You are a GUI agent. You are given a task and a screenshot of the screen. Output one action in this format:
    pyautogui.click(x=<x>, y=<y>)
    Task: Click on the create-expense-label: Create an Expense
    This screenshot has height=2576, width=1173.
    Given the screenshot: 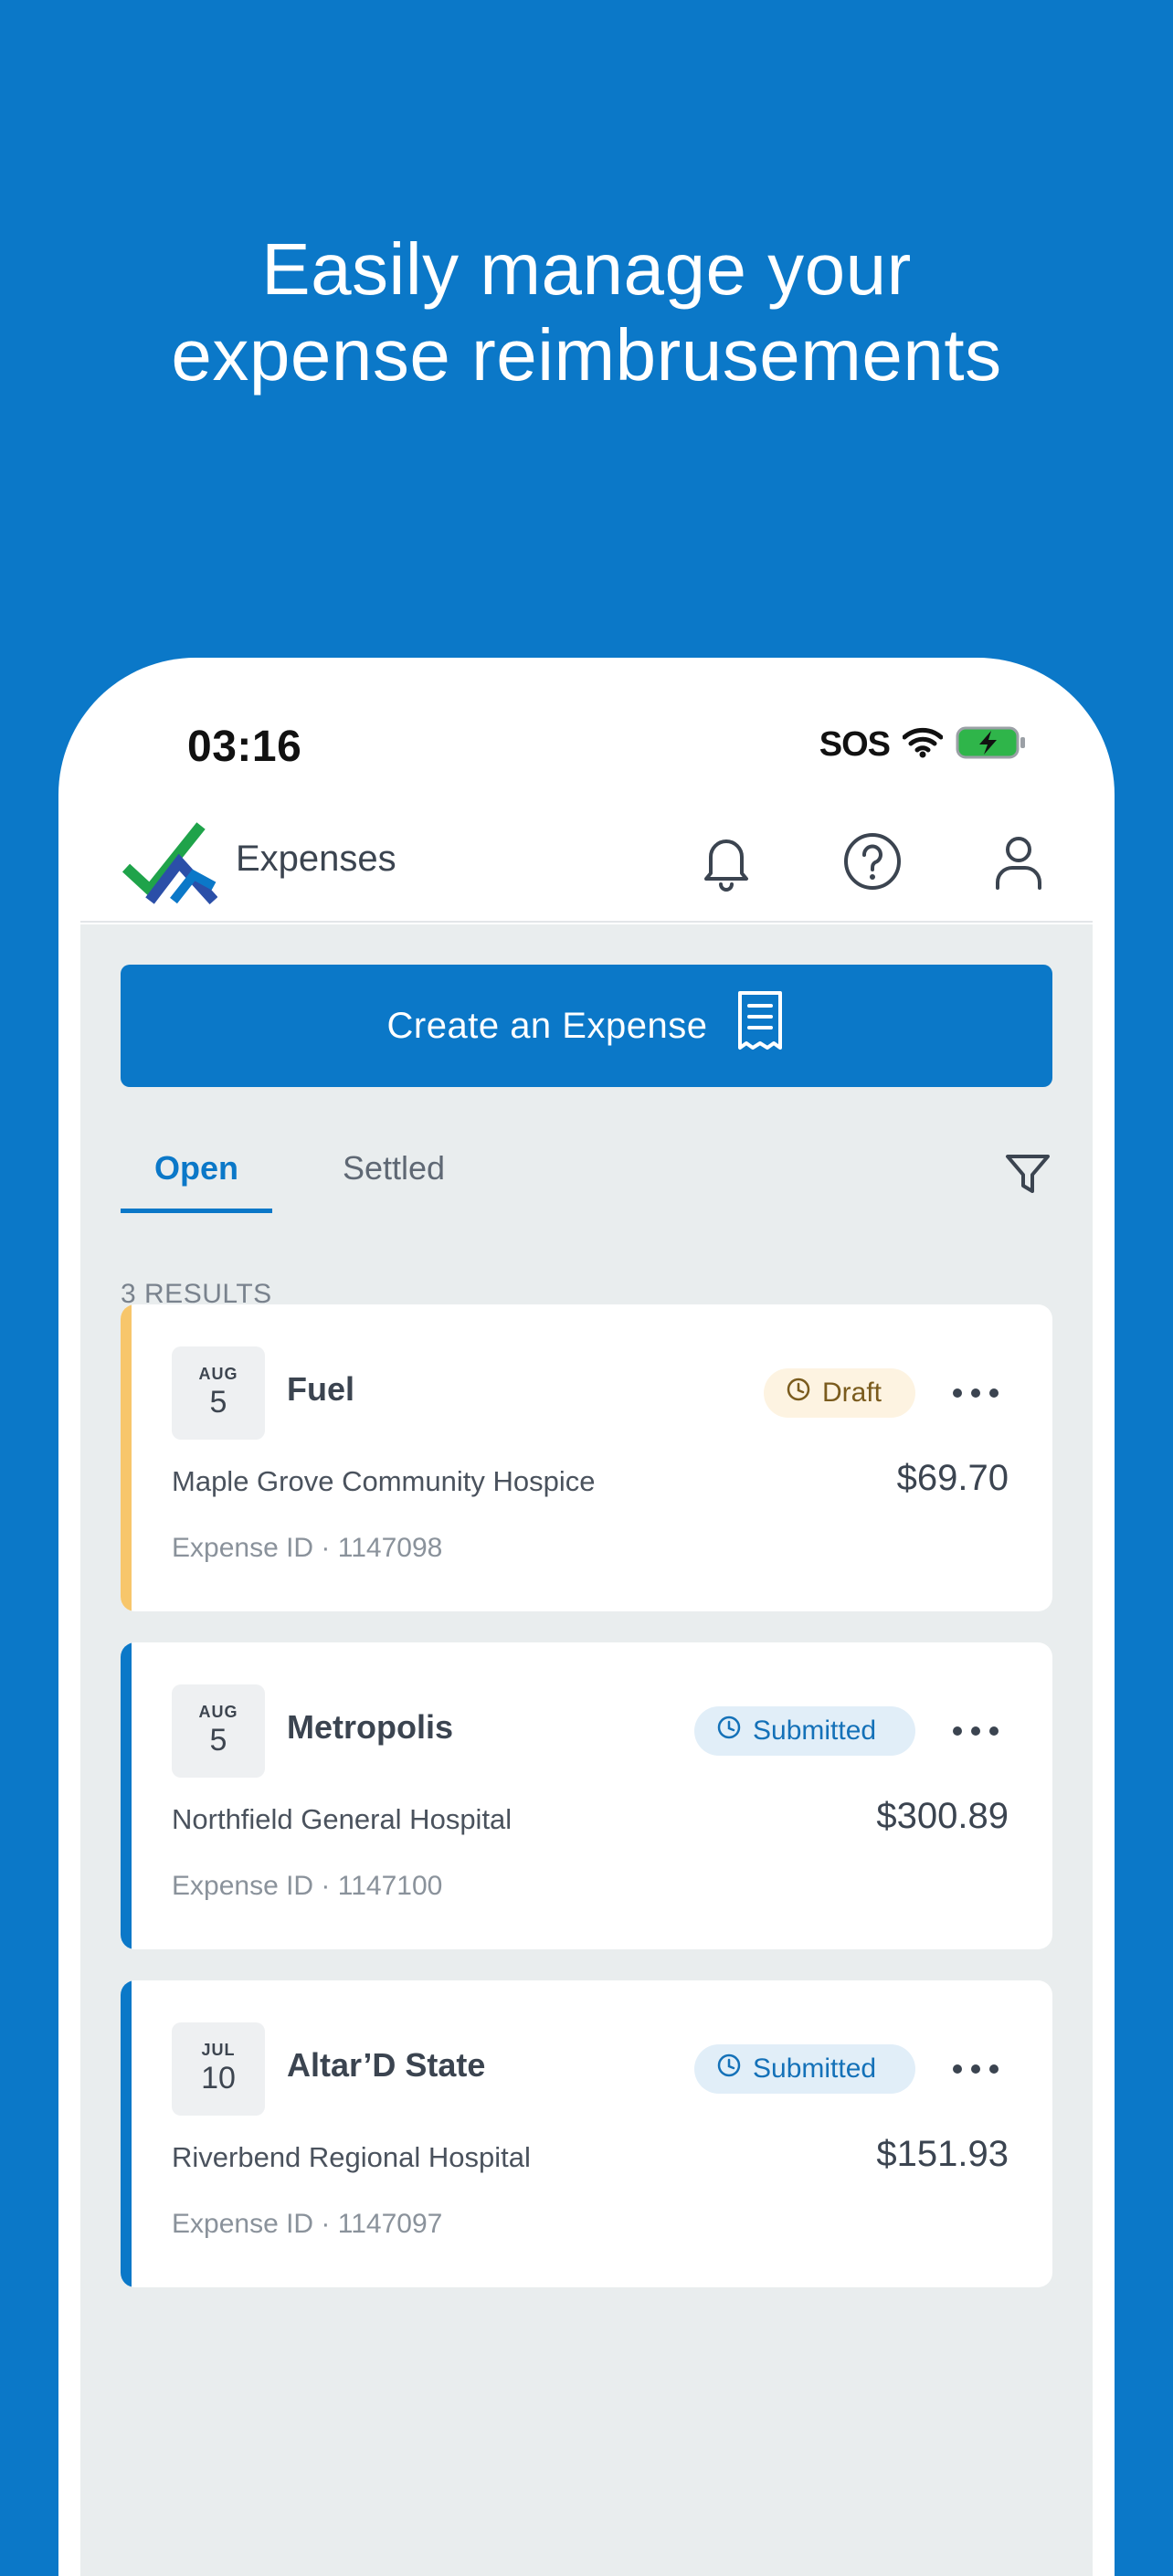 What is the action you would take?
    pyautogui.click(x=547, y=1025)
    